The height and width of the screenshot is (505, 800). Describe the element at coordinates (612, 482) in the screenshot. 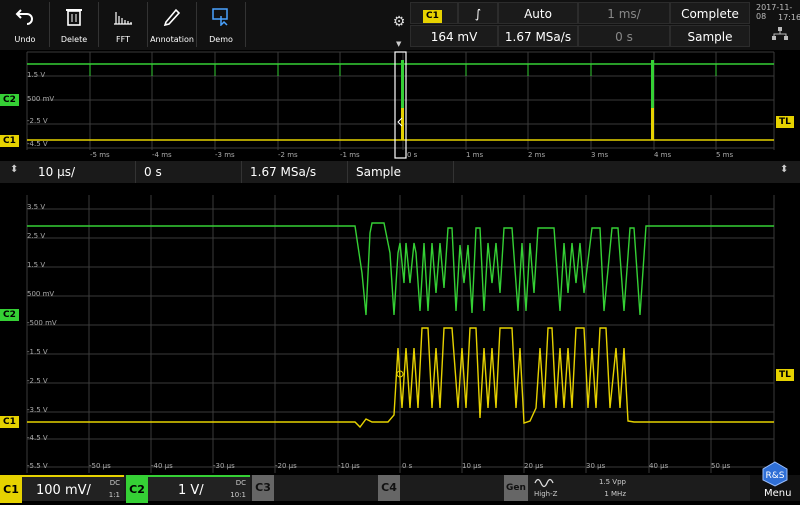

I see `gen-amplitude: 1.5 Vpp` at that location.